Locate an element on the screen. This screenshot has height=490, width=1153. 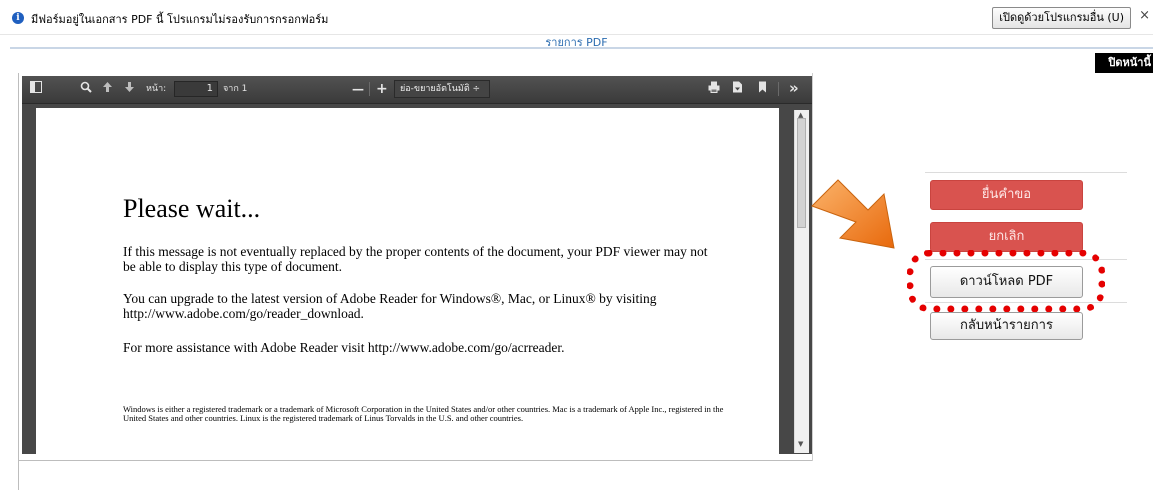
more-tools-button: » is located at coordinates (794, 88).